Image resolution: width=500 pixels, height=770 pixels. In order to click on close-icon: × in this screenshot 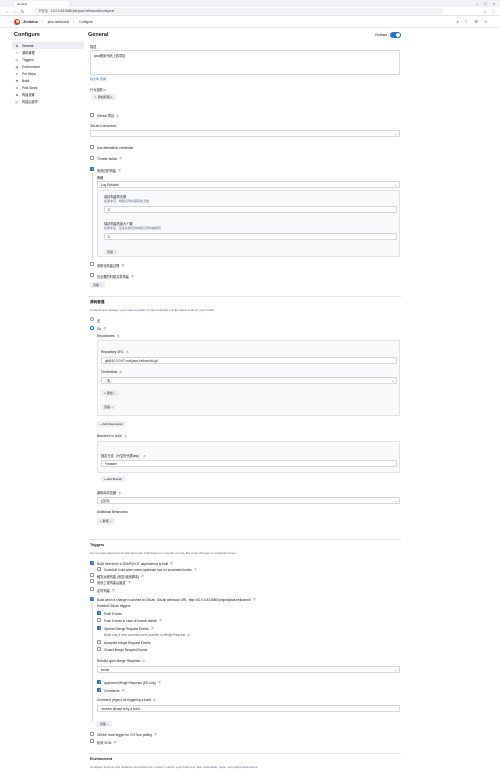, I will do `click(494, 3)`.